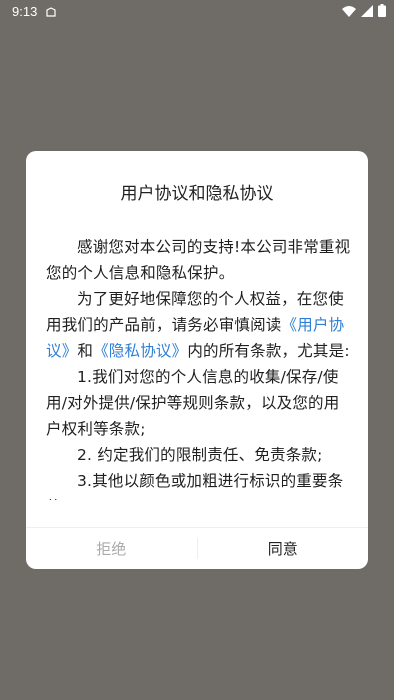  Describe the element at coordinates (25, 11) in the screenshot. I see `status-time: 9:13` at that location.